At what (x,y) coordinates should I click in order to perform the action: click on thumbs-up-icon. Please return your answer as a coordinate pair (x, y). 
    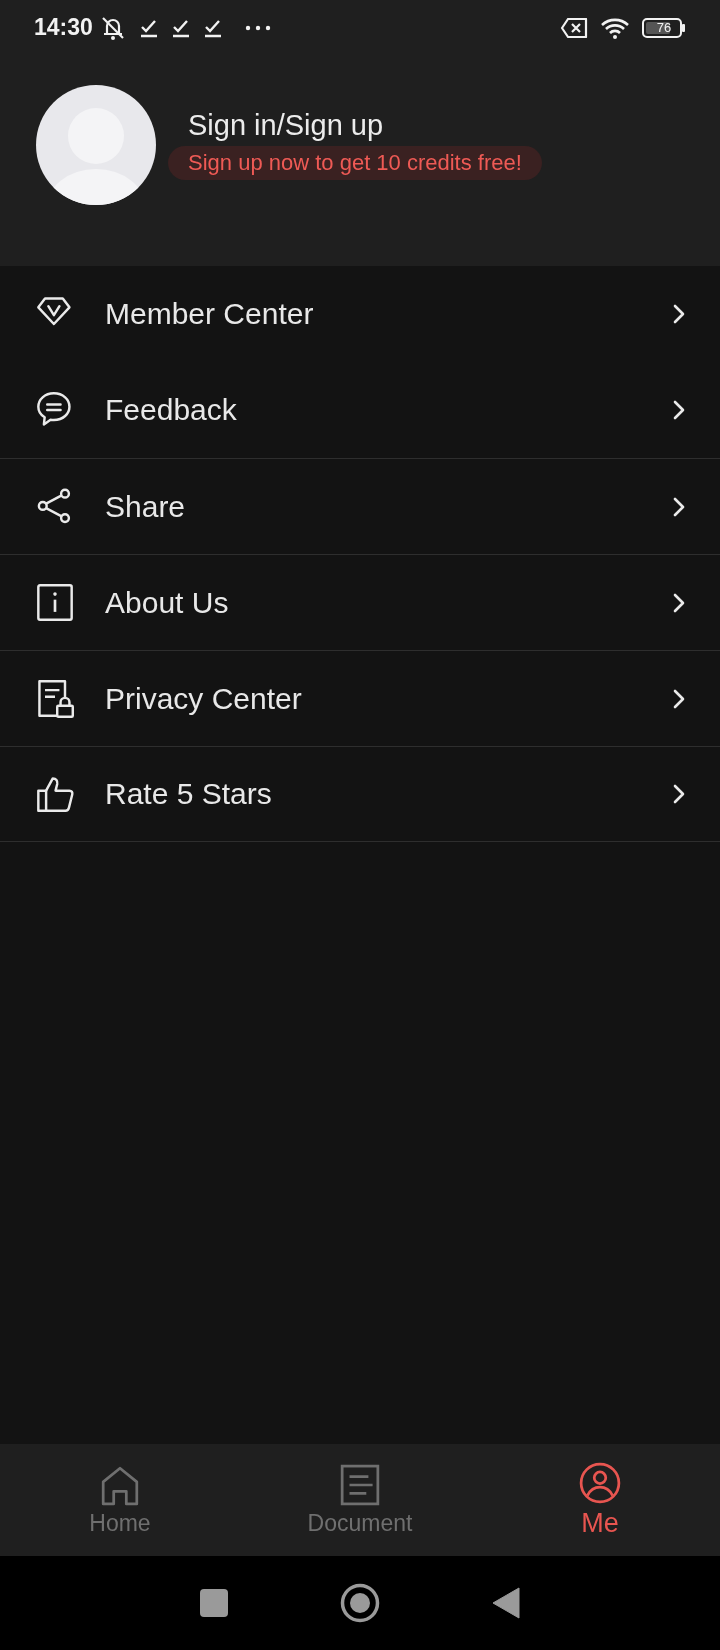
    Looking at the image, I should click on (55, 794).